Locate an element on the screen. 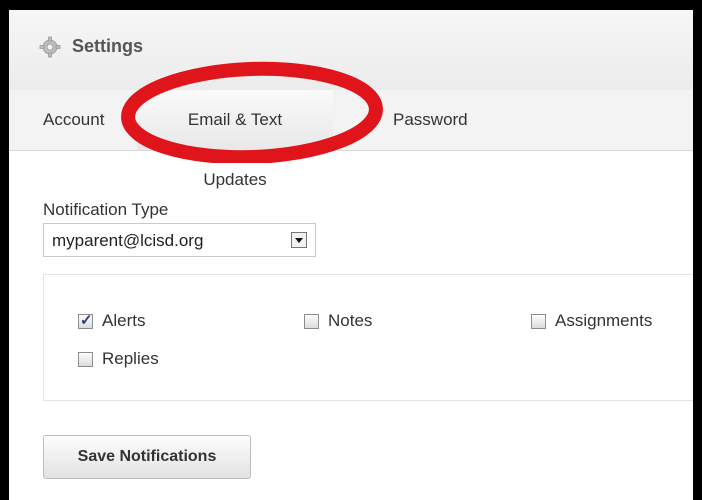 This screenshot has height=500, width=702. alerts-label: Alerts is located at coordinates (124, 320).